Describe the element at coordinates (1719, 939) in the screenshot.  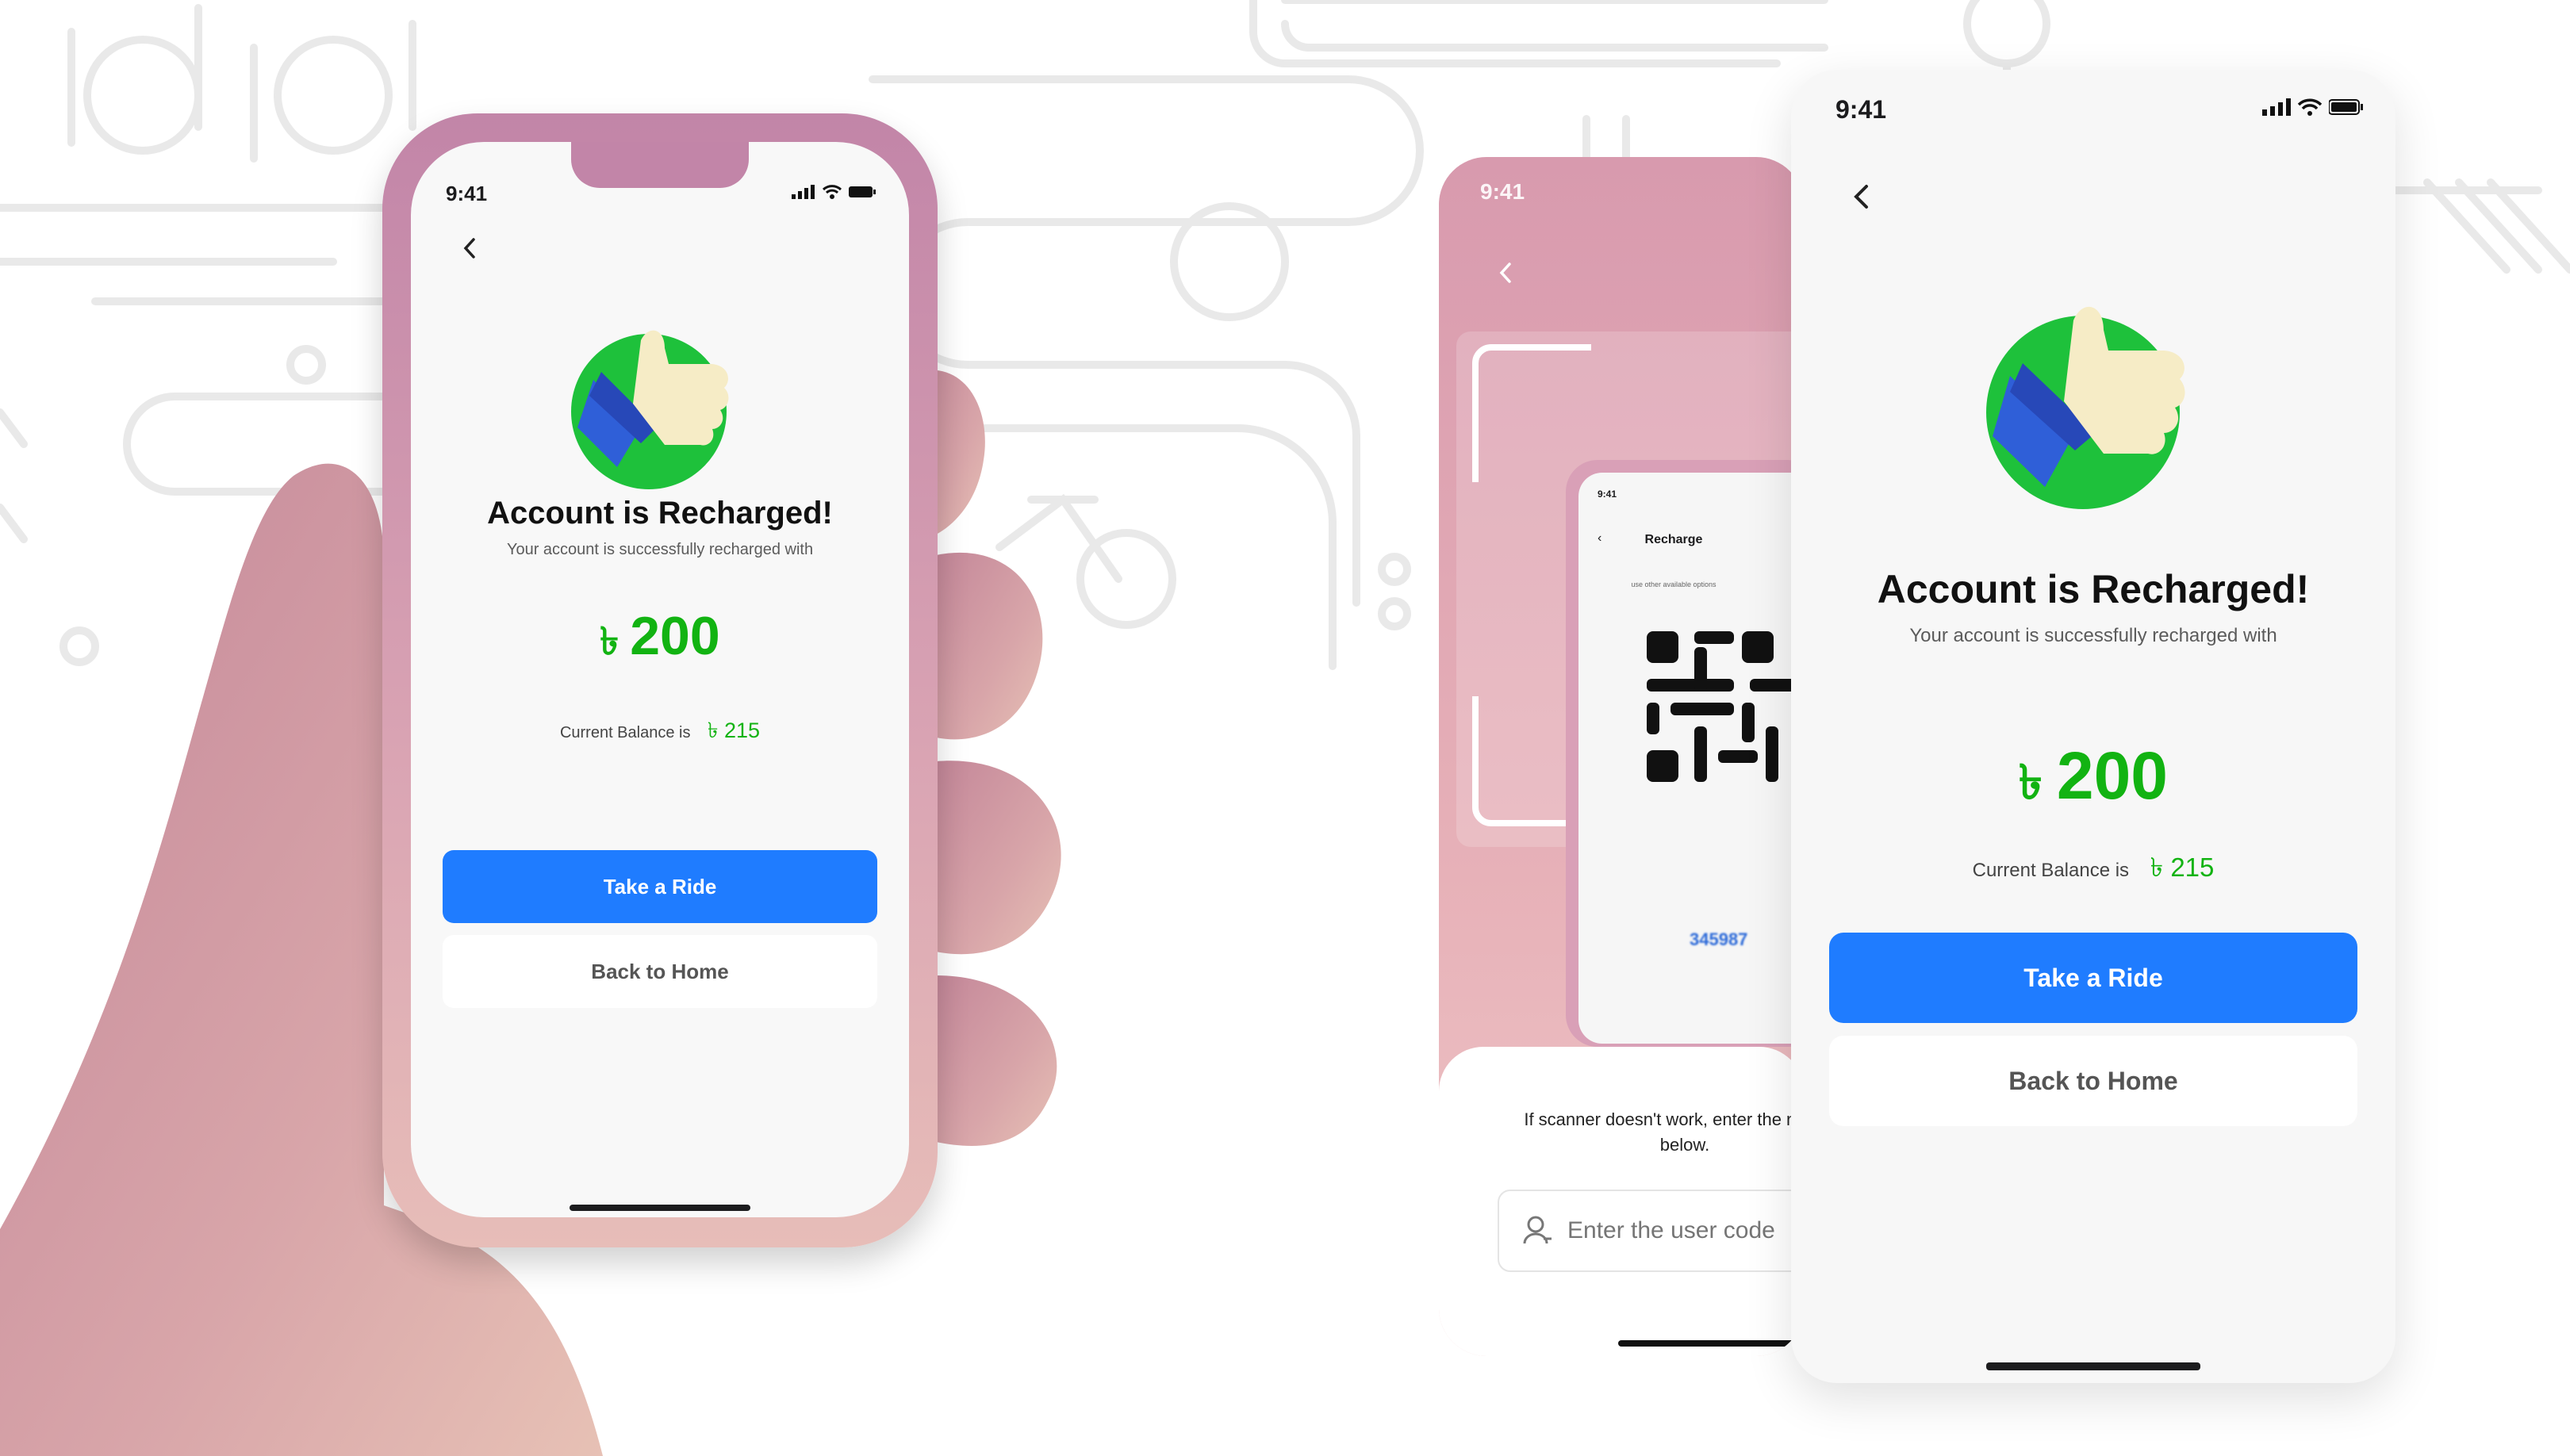
I see `inner-code-value: 345987` at that location.